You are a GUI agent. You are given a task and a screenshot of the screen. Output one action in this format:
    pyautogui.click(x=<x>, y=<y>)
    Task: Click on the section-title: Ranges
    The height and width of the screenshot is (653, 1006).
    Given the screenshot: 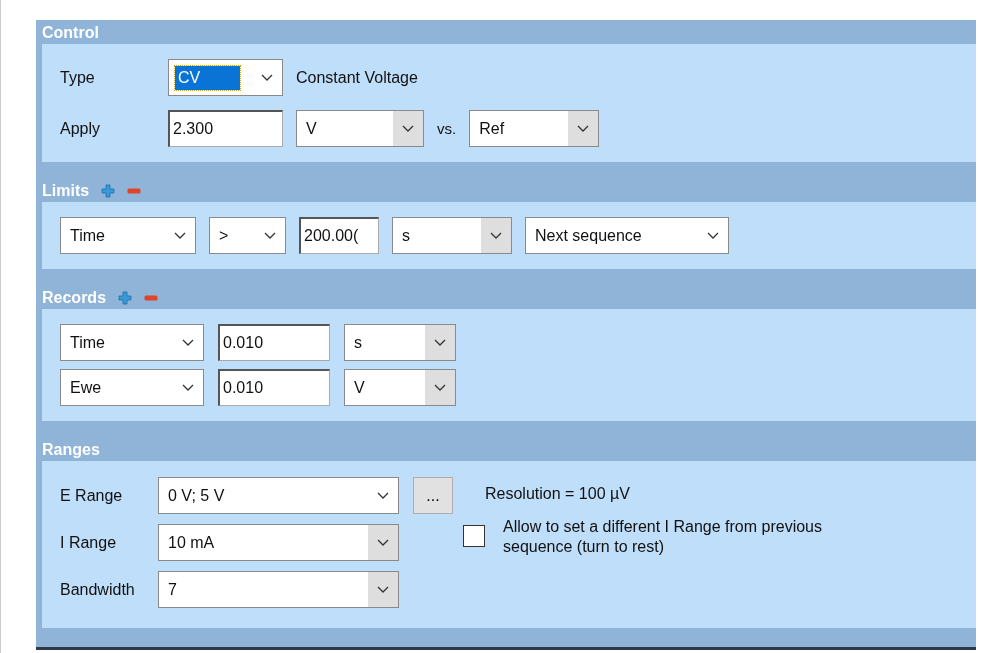 What is the action you would take?
    pyautogui.click(x=71, y=450)
    